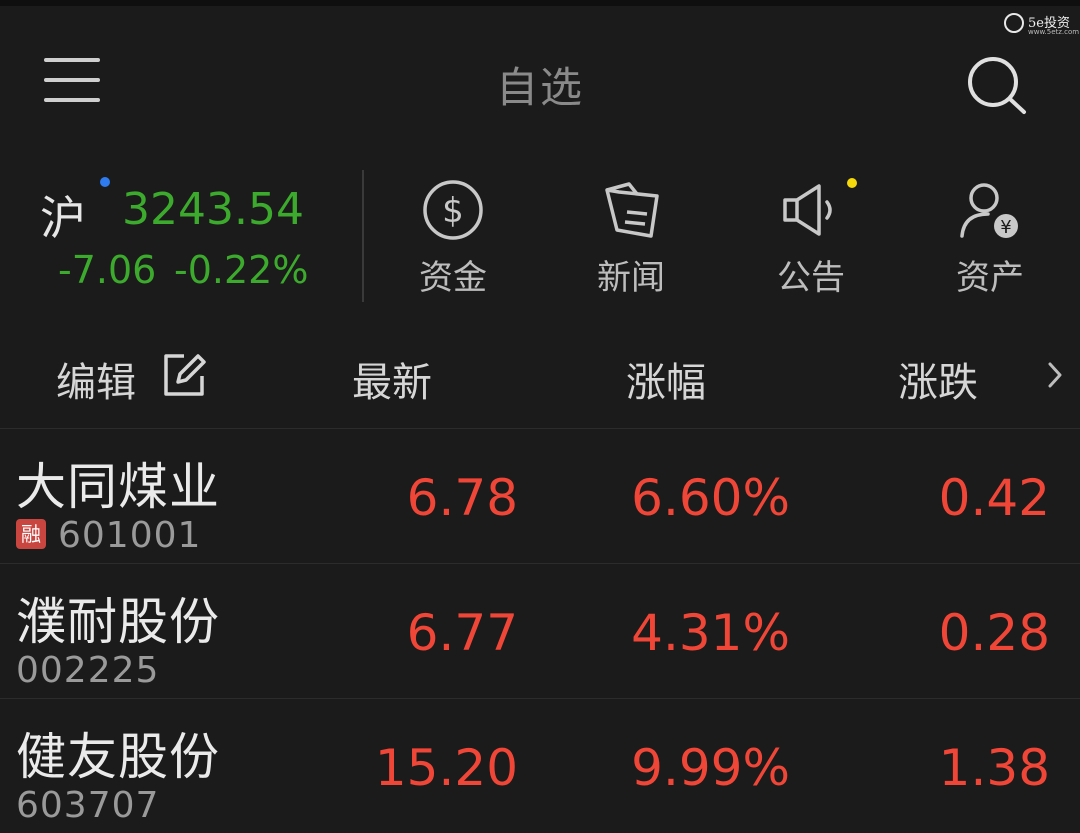 The image size is (1080, 833). Describe the element at coordinates (811, 278) in the screenshot. I see `quick-link-label: 公告` at that location.